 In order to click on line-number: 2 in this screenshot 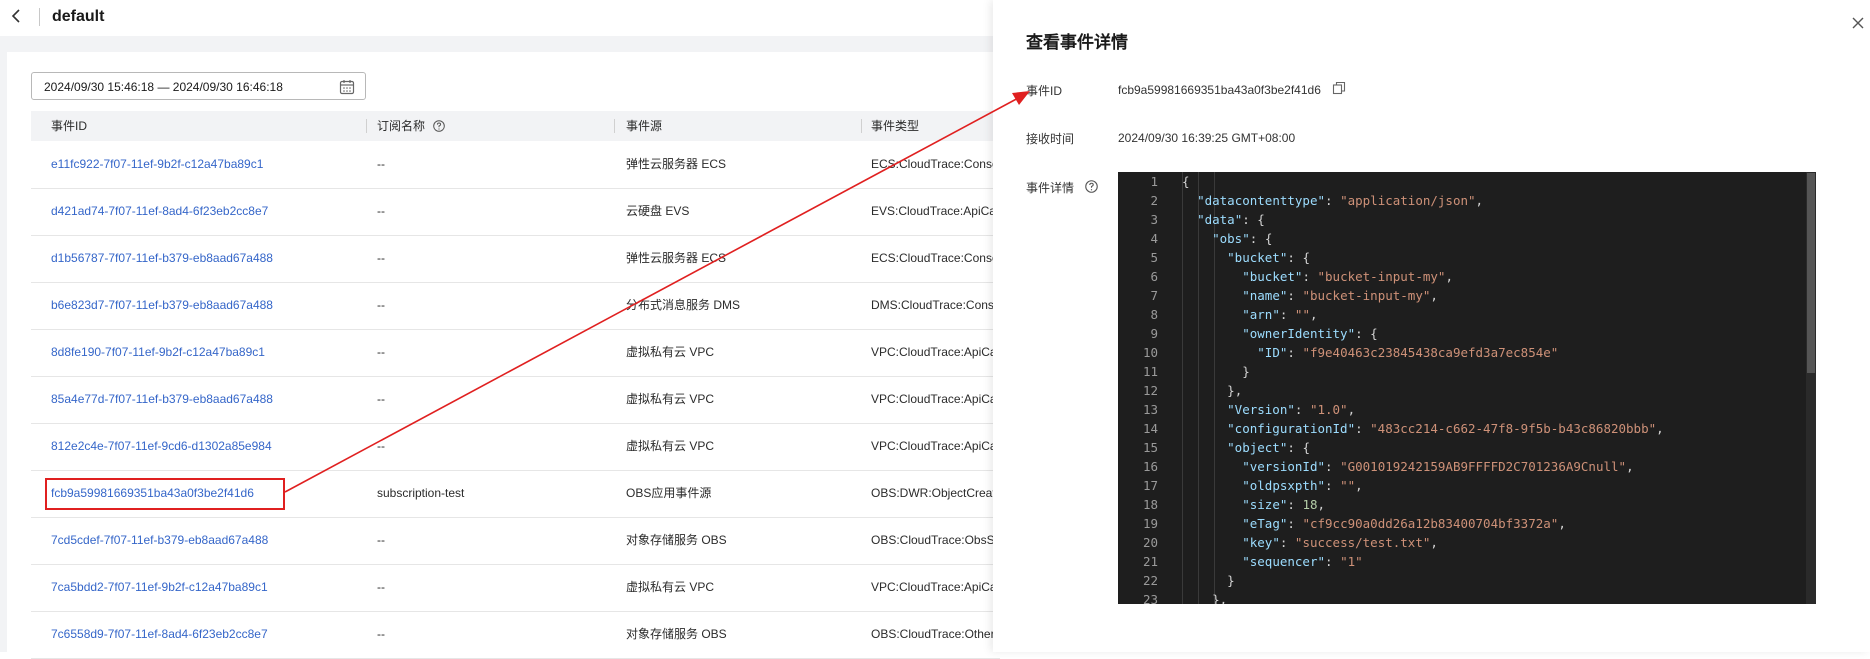, I will do `click(1154, 200)`.